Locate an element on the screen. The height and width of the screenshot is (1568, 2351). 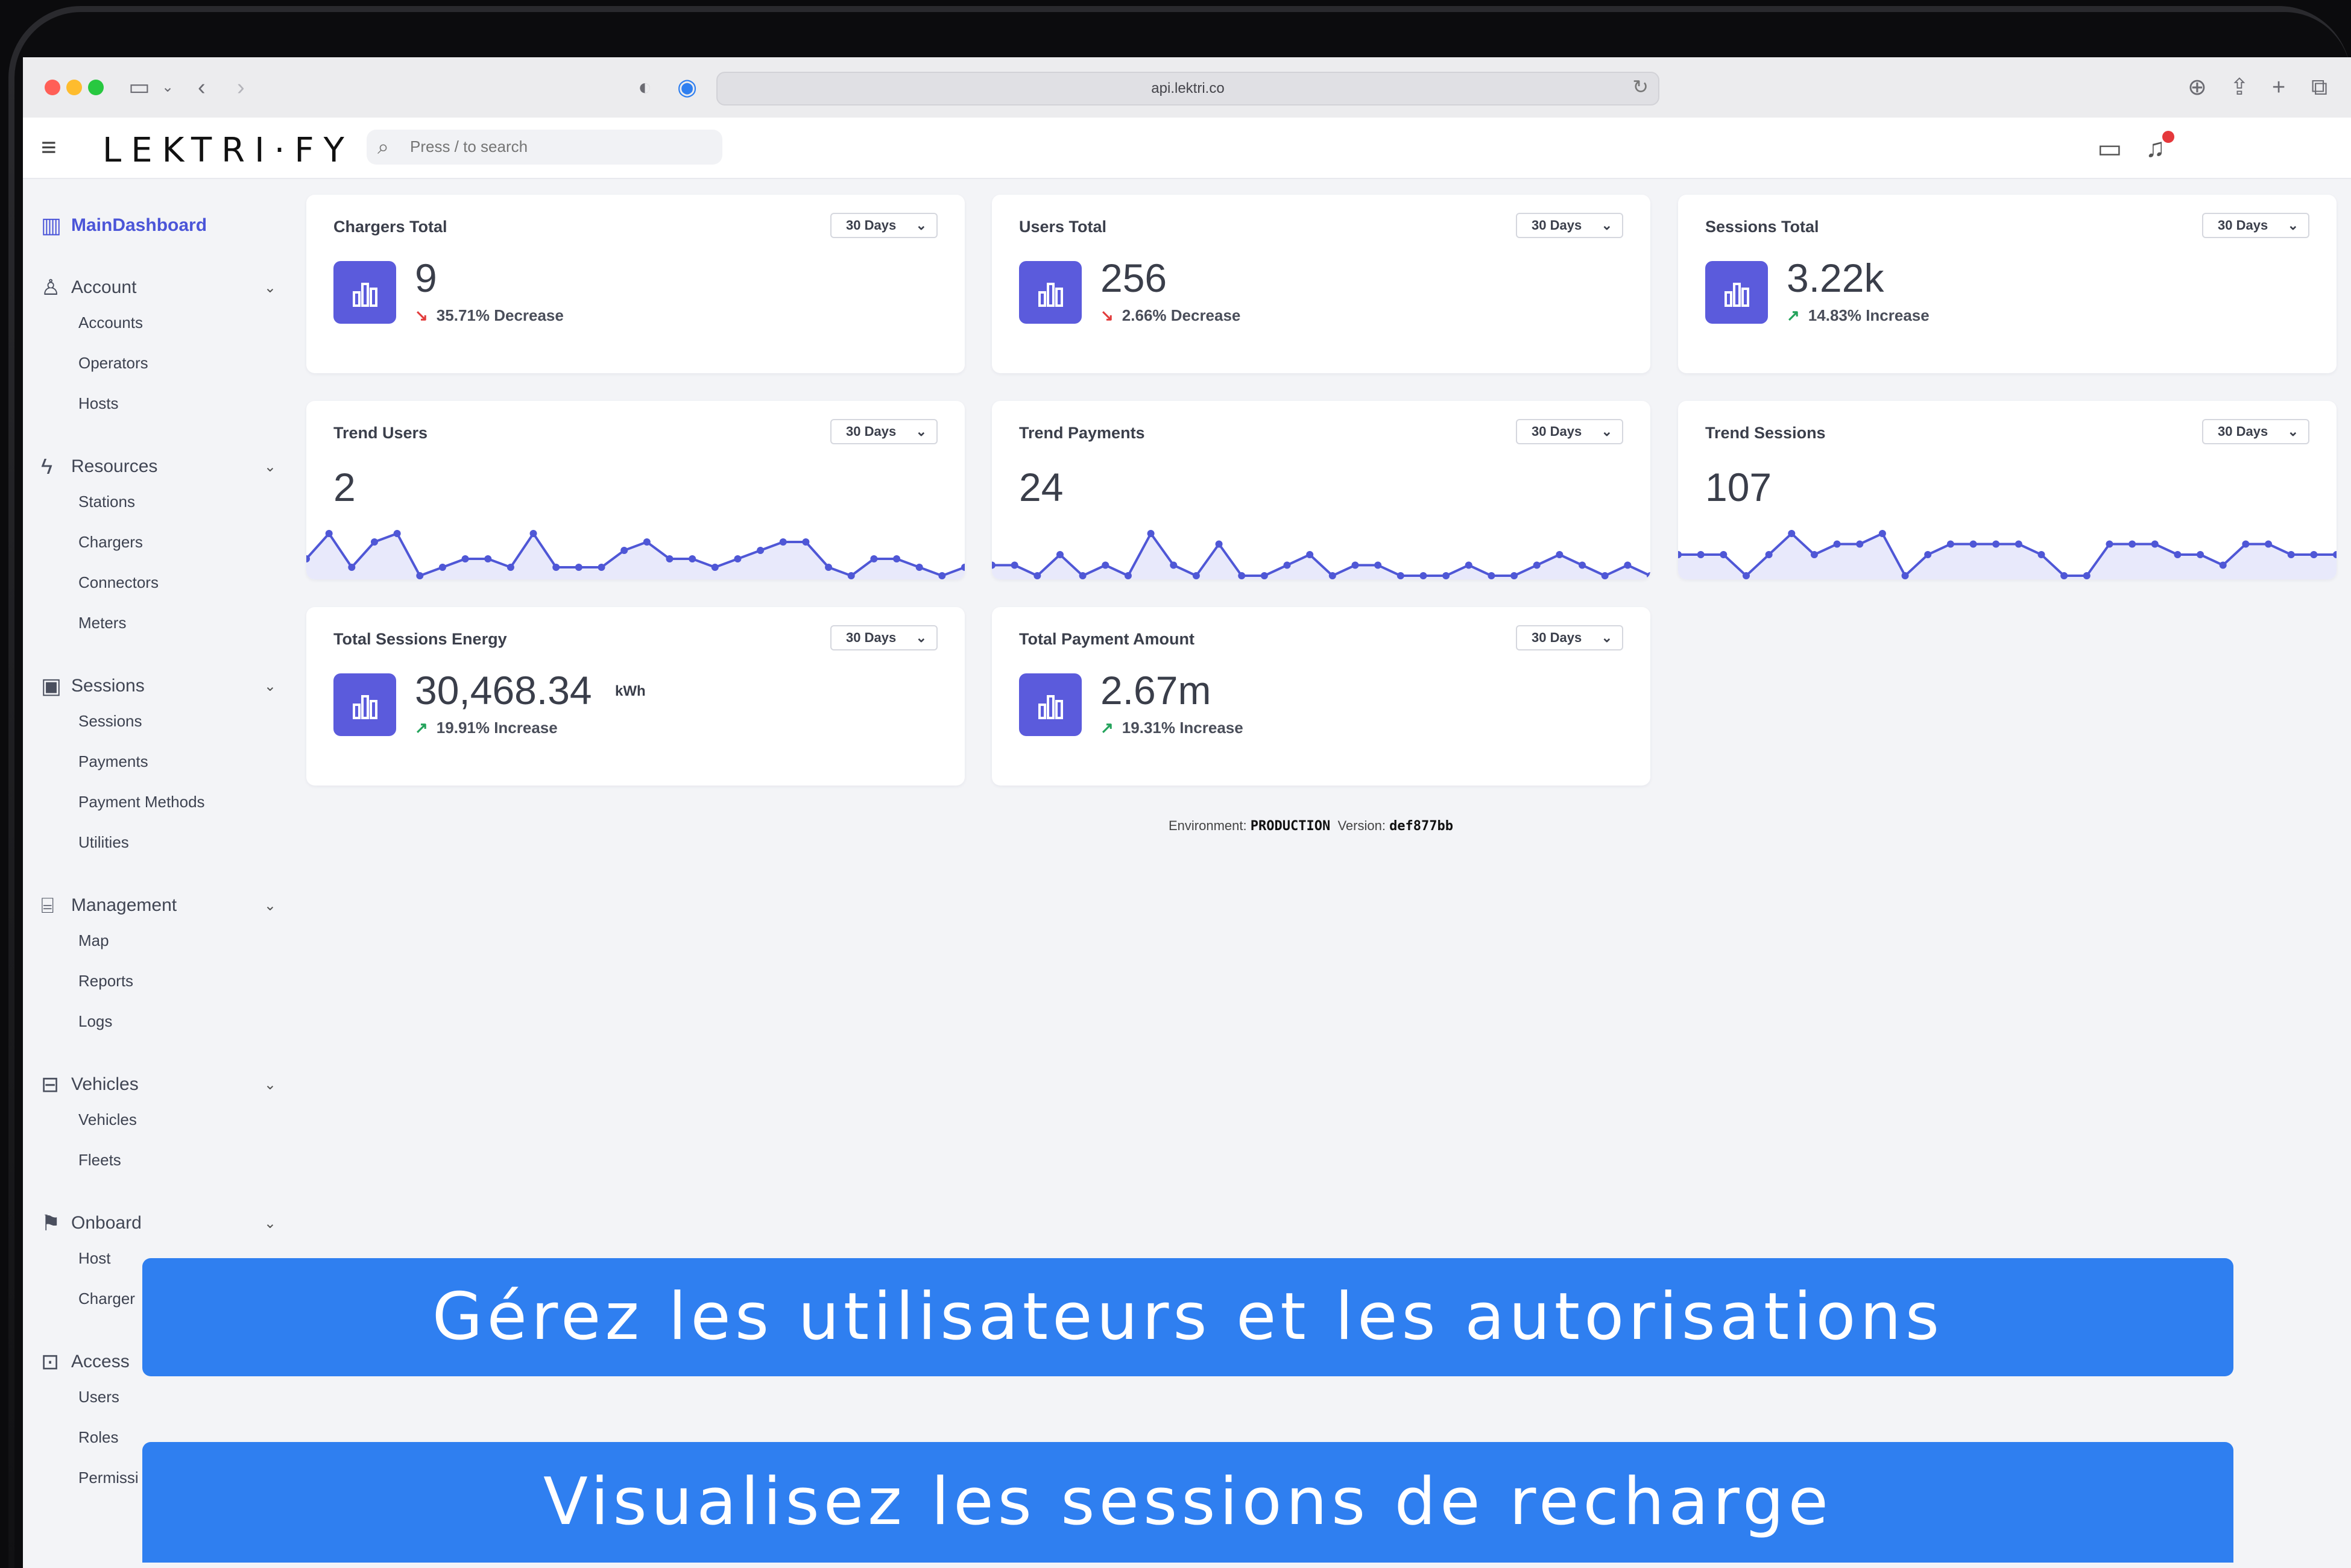
forward-icon: › is located at coordinates (241, 88).